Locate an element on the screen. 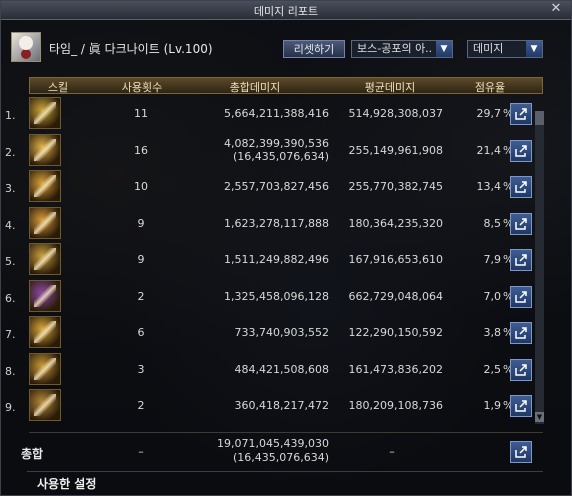 This screenshot has width=572, height=496. scrollbar-thumb is located at coordinates (539, 118).